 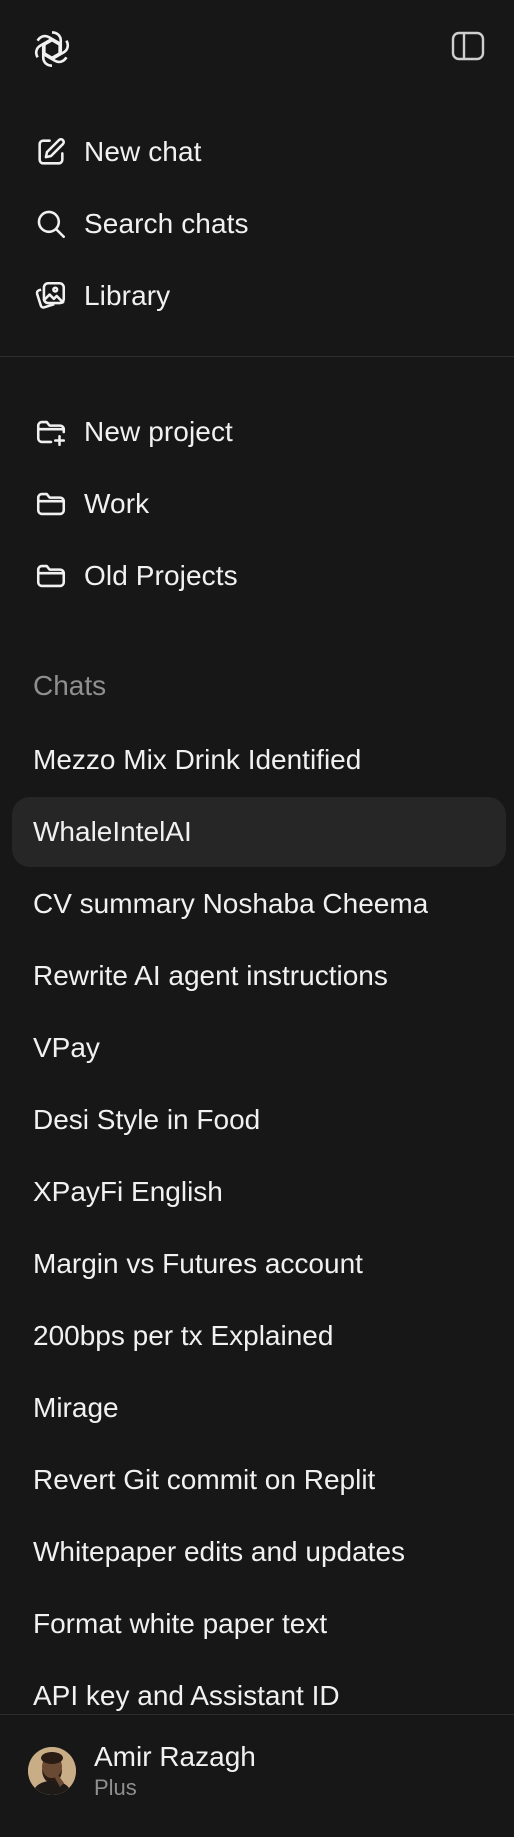 What do you see at coordinates (143, 151) in the screenshot?
I see `new-chat-label: New chat` at bounding box center [143, 151].